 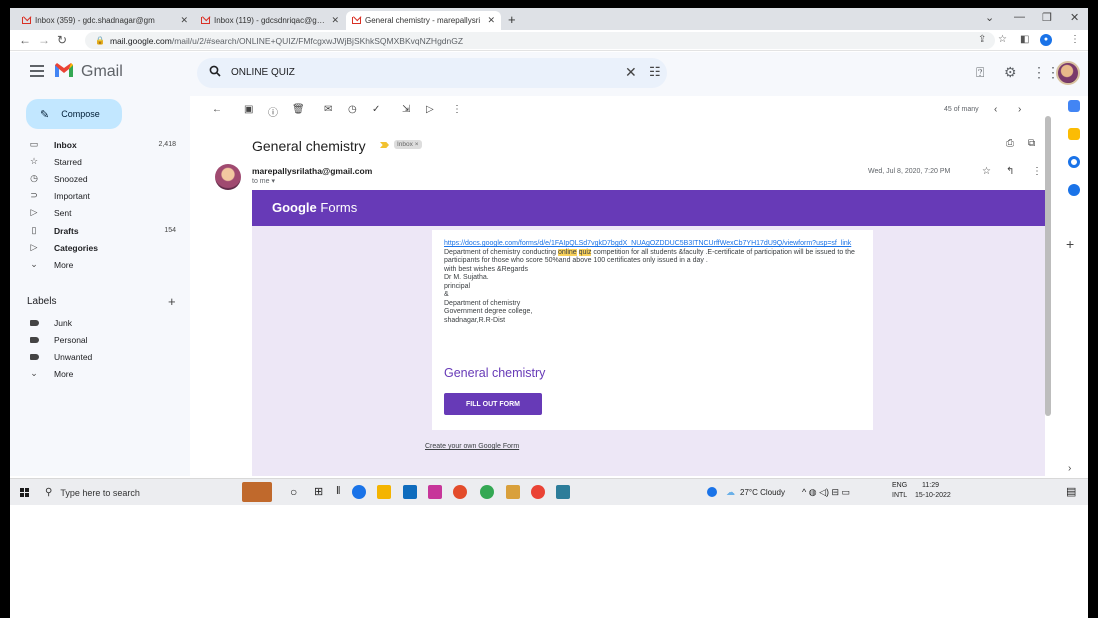 I want to click on newer-chevron-icon: ‹, so click(x=995, y=109).